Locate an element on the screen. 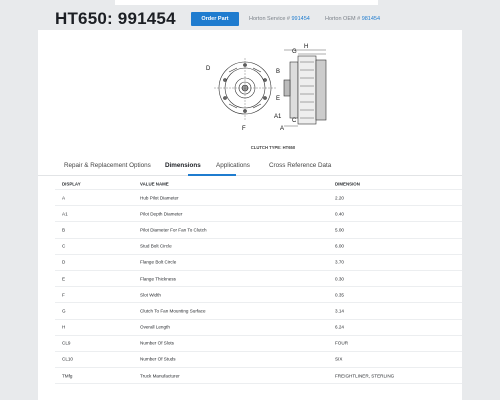  cell-dimension: 6.00 is located at coordinates (339, 246).